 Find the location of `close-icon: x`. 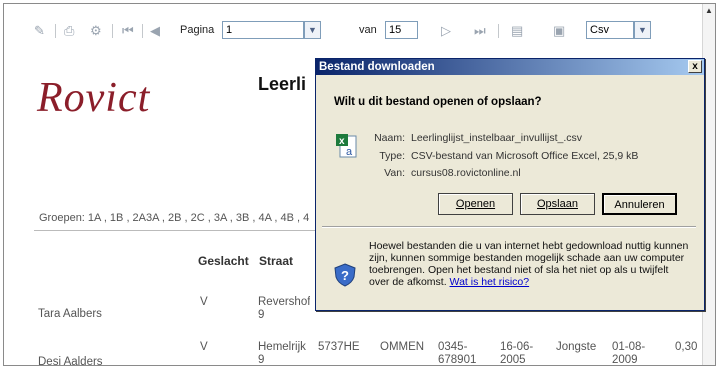

close-icon: x is located at coordinates (695, 66).